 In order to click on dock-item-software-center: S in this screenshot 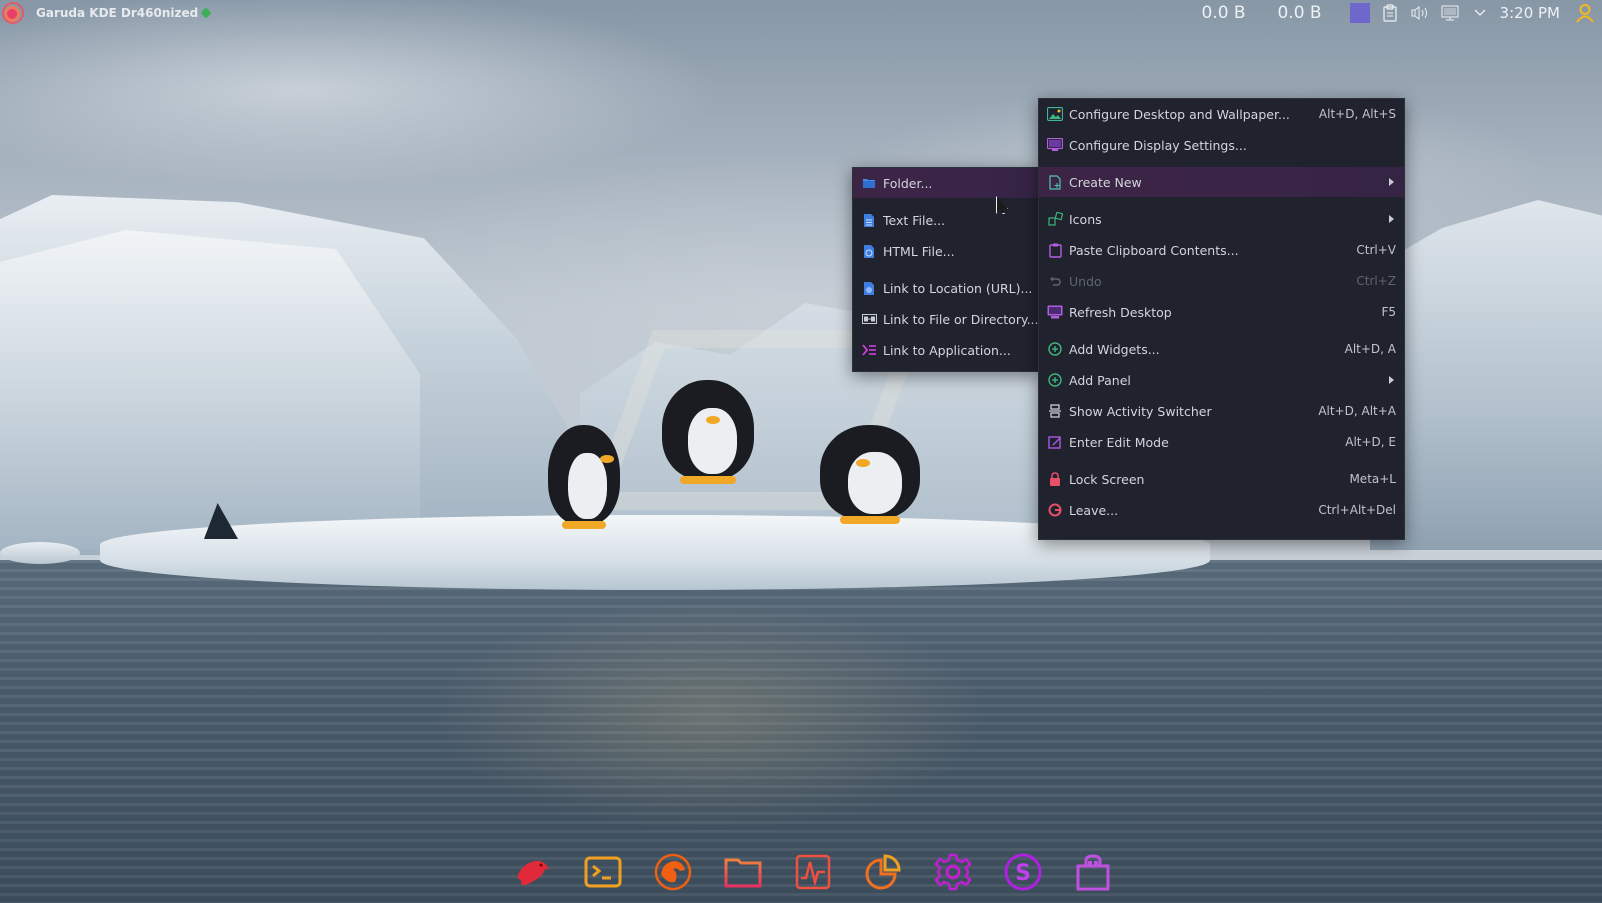, I will do `click(1023, 872)`.